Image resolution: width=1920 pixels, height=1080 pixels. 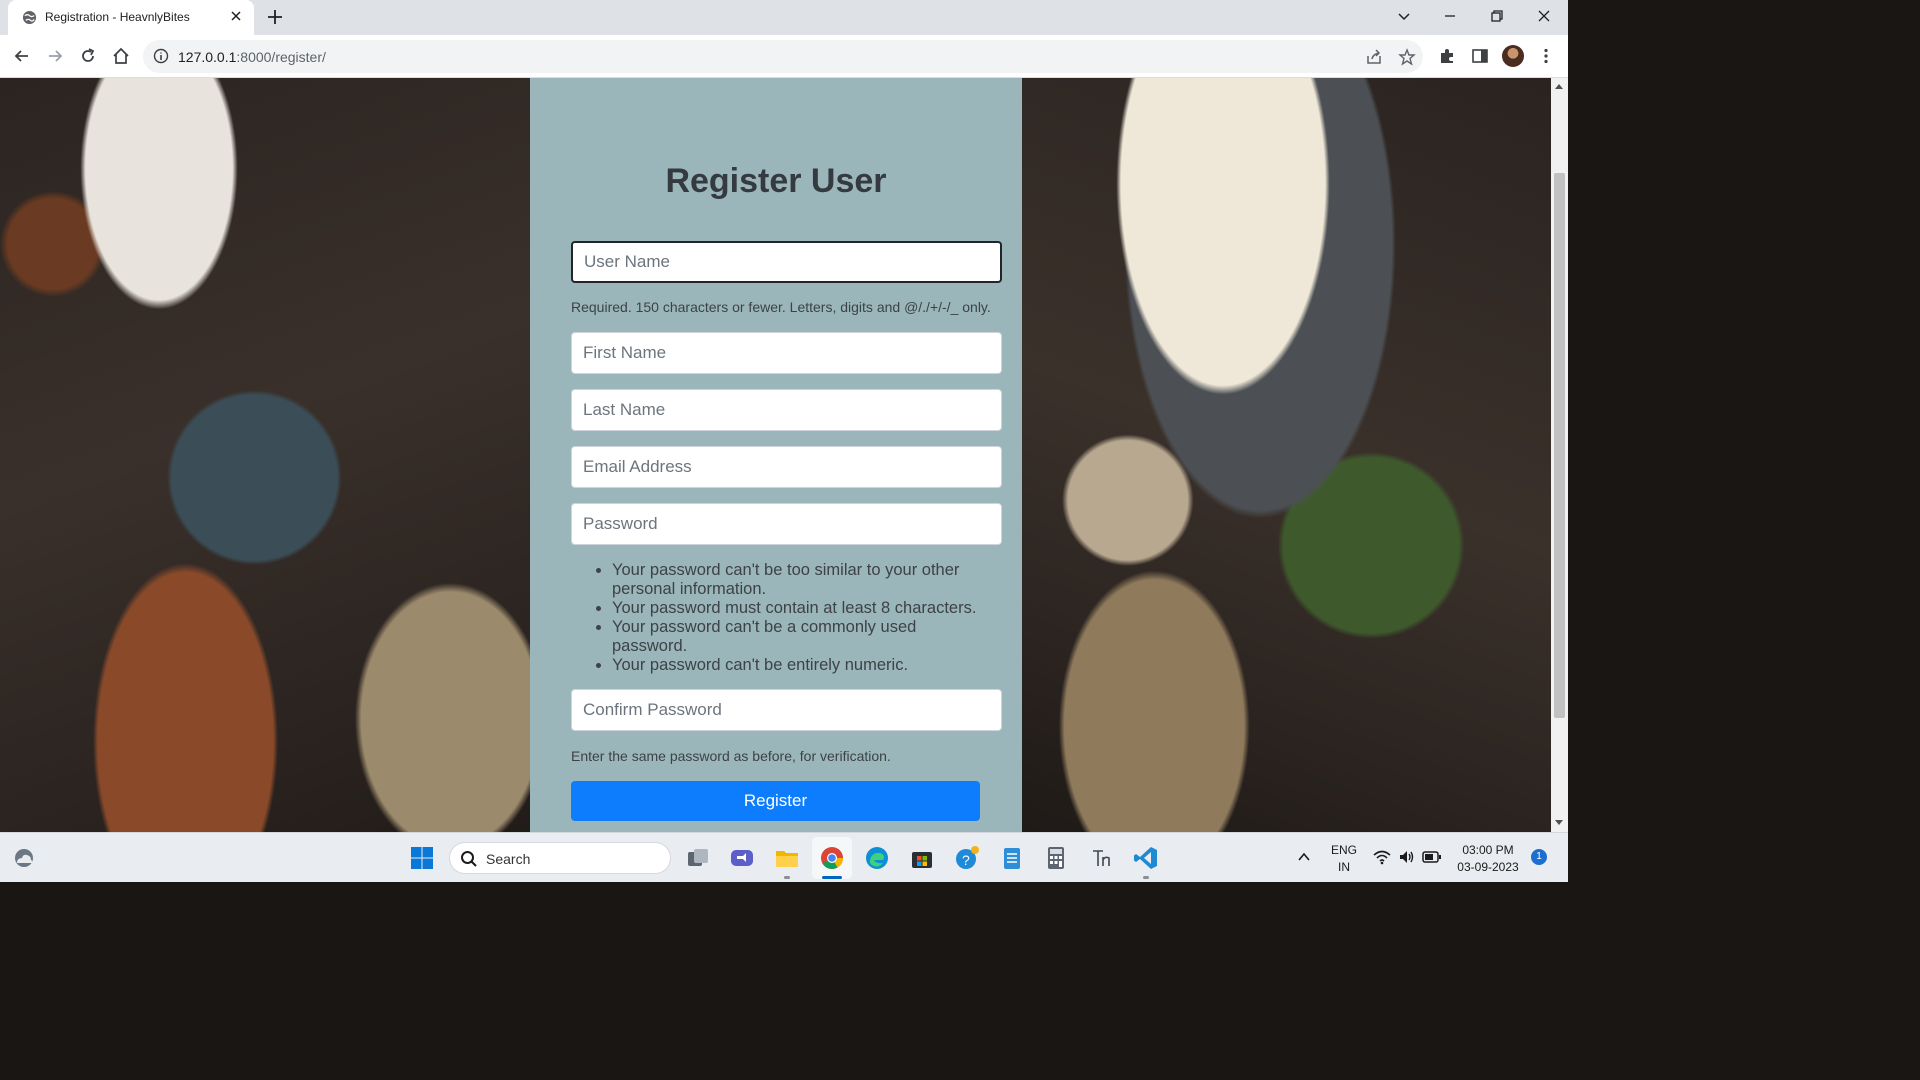 What do you see at coordinates (742, 858) in the screenshot?
I see `teams-chat-icon` at bounding box center [742, 858].